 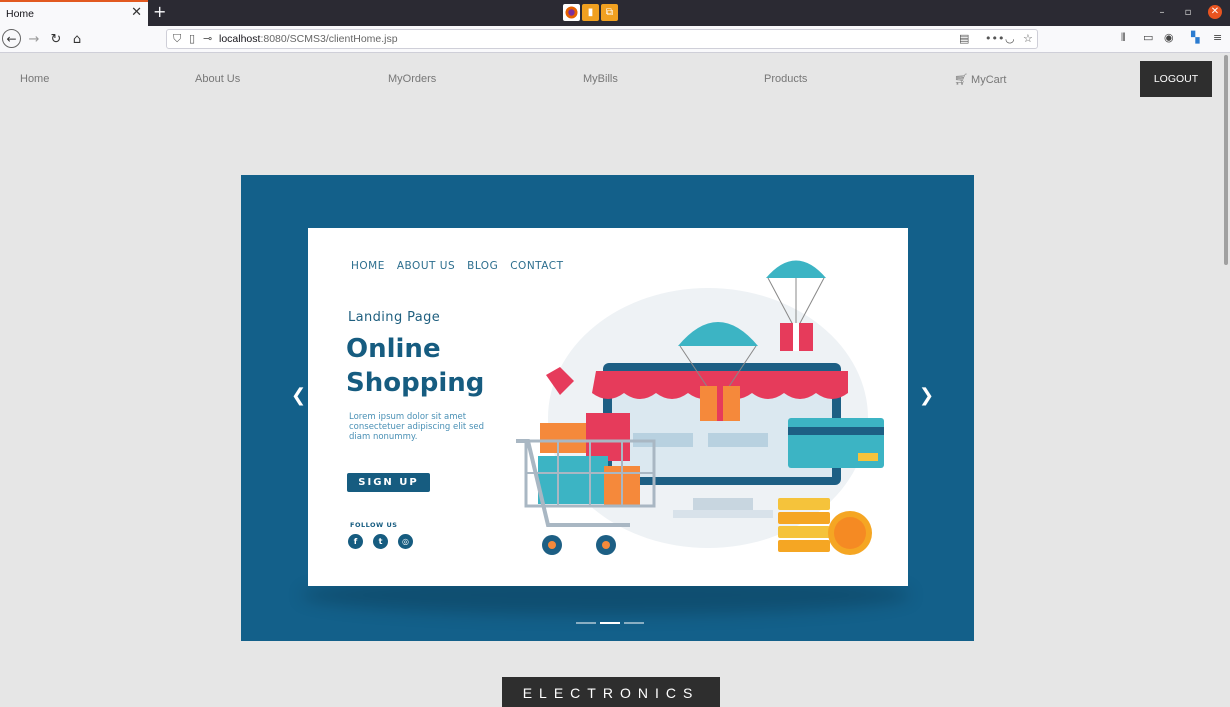 I want to click on cart-icon: 🛒︎, so click(x=961, y=80).